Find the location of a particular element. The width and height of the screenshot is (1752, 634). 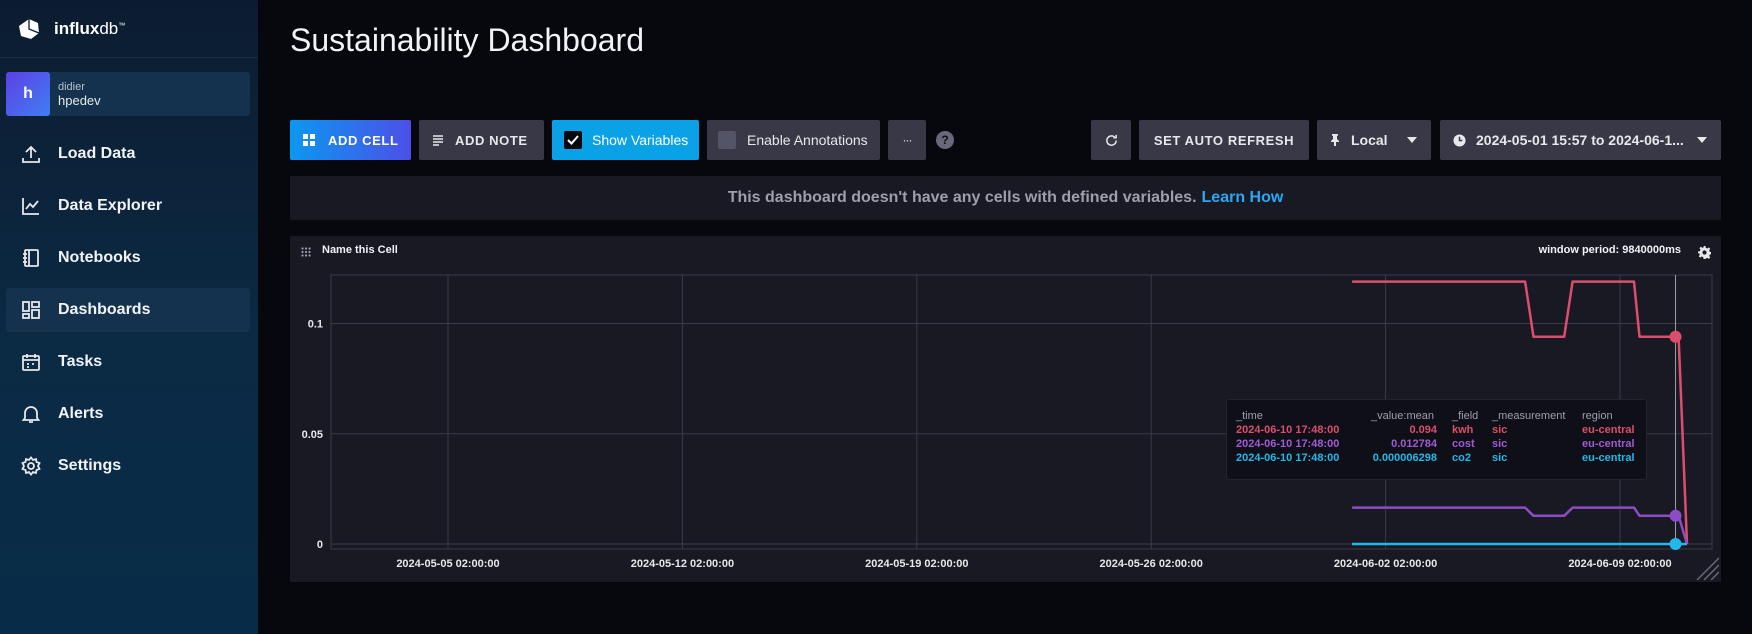

sidebar-item-notebooks: Notebooks is located at coordinates (128, 258).